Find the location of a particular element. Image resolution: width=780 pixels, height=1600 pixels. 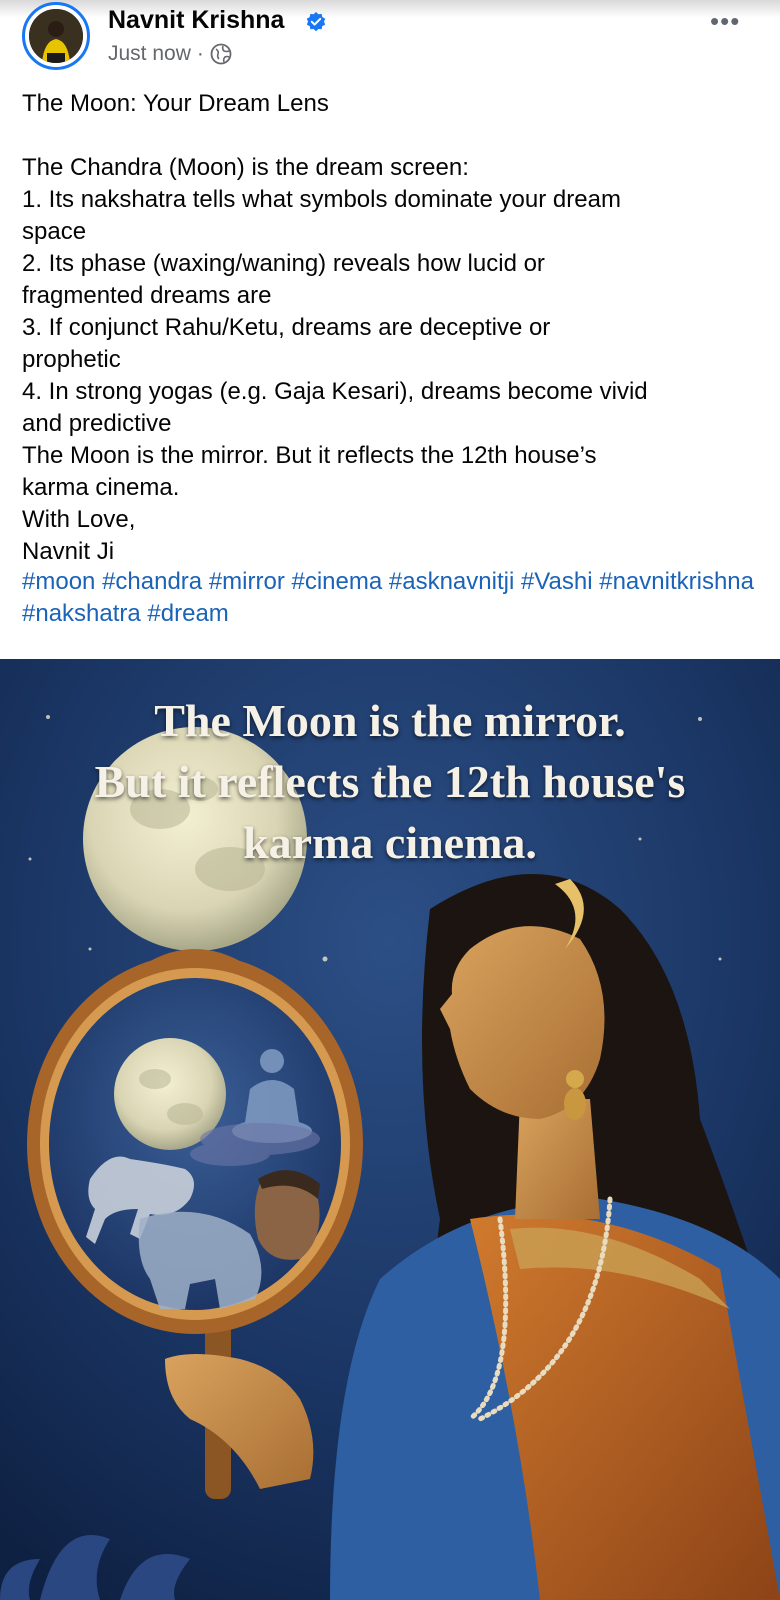

hashtag-link: #dream is located at coordinates (187, 613).